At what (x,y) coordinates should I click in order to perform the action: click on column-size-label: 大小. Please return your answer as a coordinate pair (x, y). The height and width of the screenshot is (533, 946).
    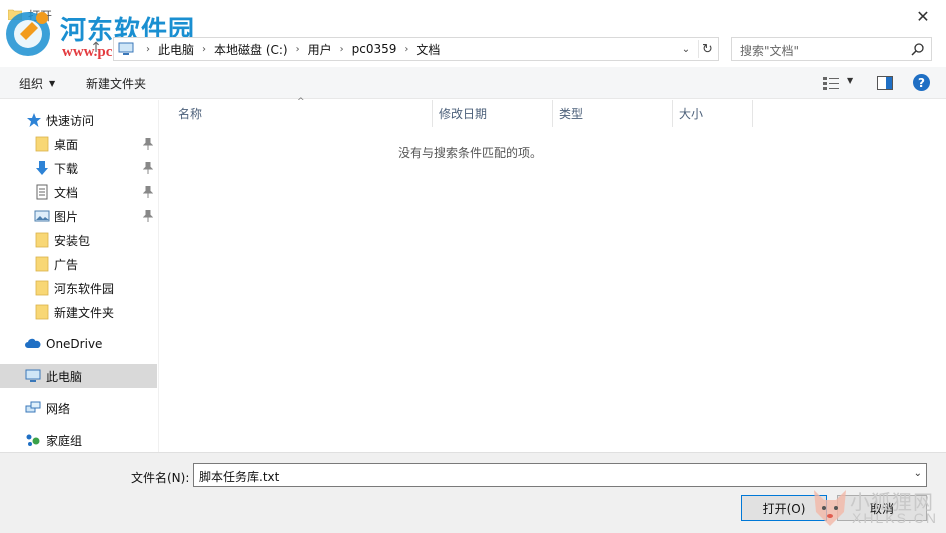
    Looking at the image, I should click on (691, 114).